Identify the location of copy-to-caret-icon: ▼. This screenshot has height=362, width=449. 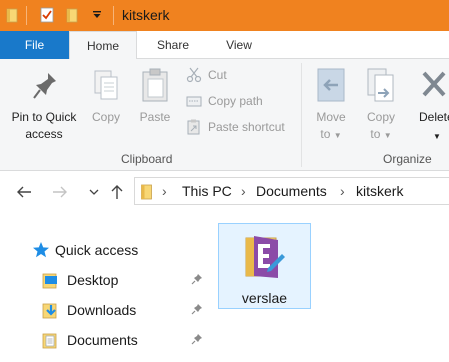
(387, 135).